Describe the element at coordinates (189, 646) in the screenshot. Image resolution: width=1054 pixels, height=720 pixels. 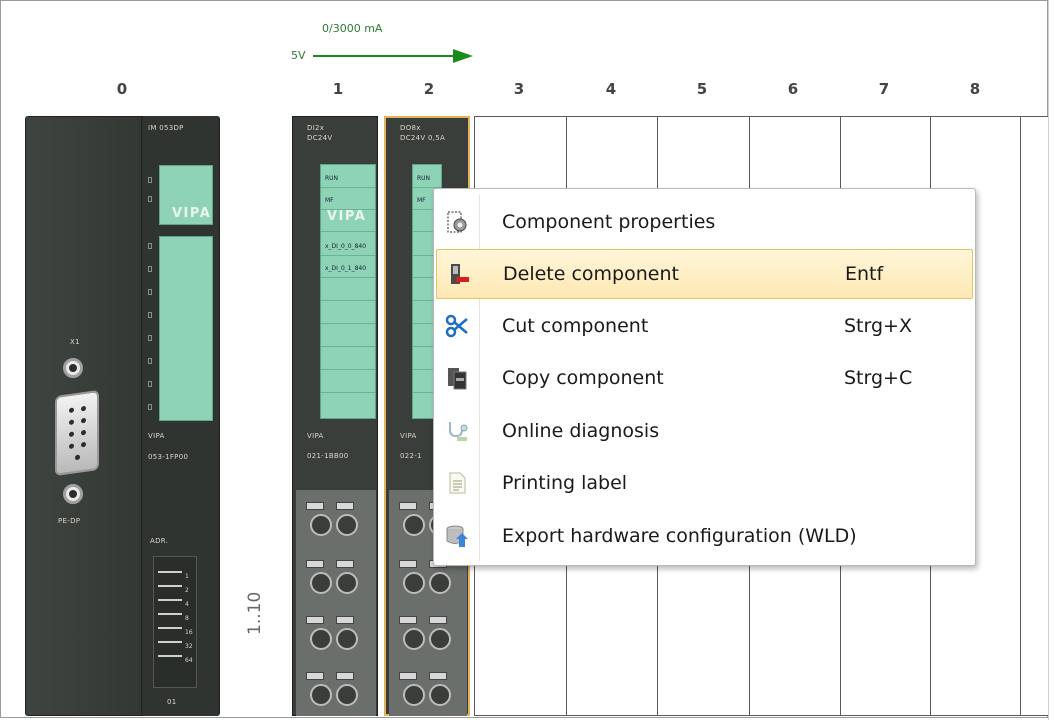
I see `dip-label: 32` at that location.